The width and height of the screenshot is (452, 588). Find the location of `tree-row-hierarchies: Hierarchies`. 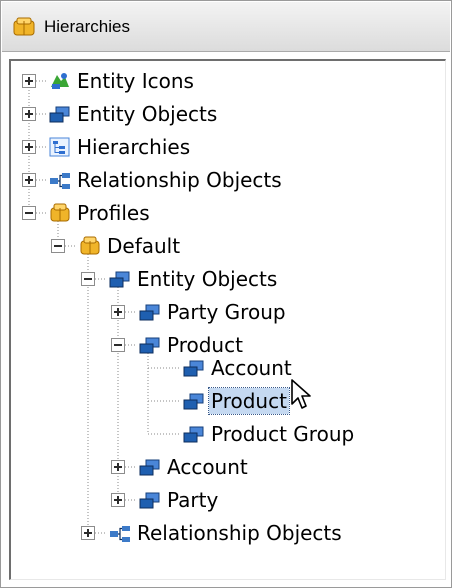

tree-row-hierarchies: Hierarchies is located at coordinates (228, 147).